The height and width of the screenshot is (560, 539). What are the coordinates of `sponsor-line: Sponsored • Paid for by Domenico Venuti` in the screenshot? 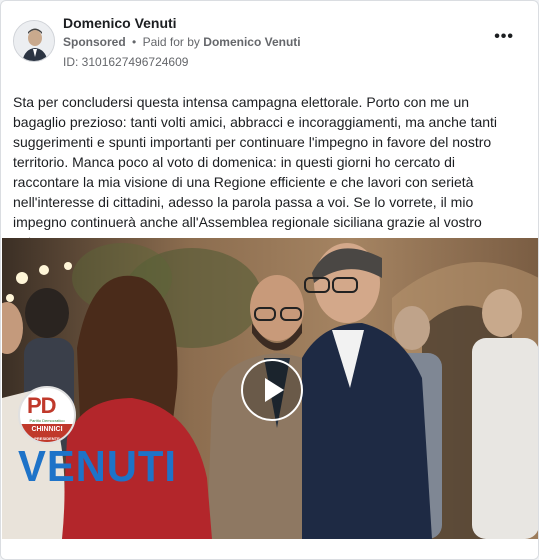 It's located at (182, 42).